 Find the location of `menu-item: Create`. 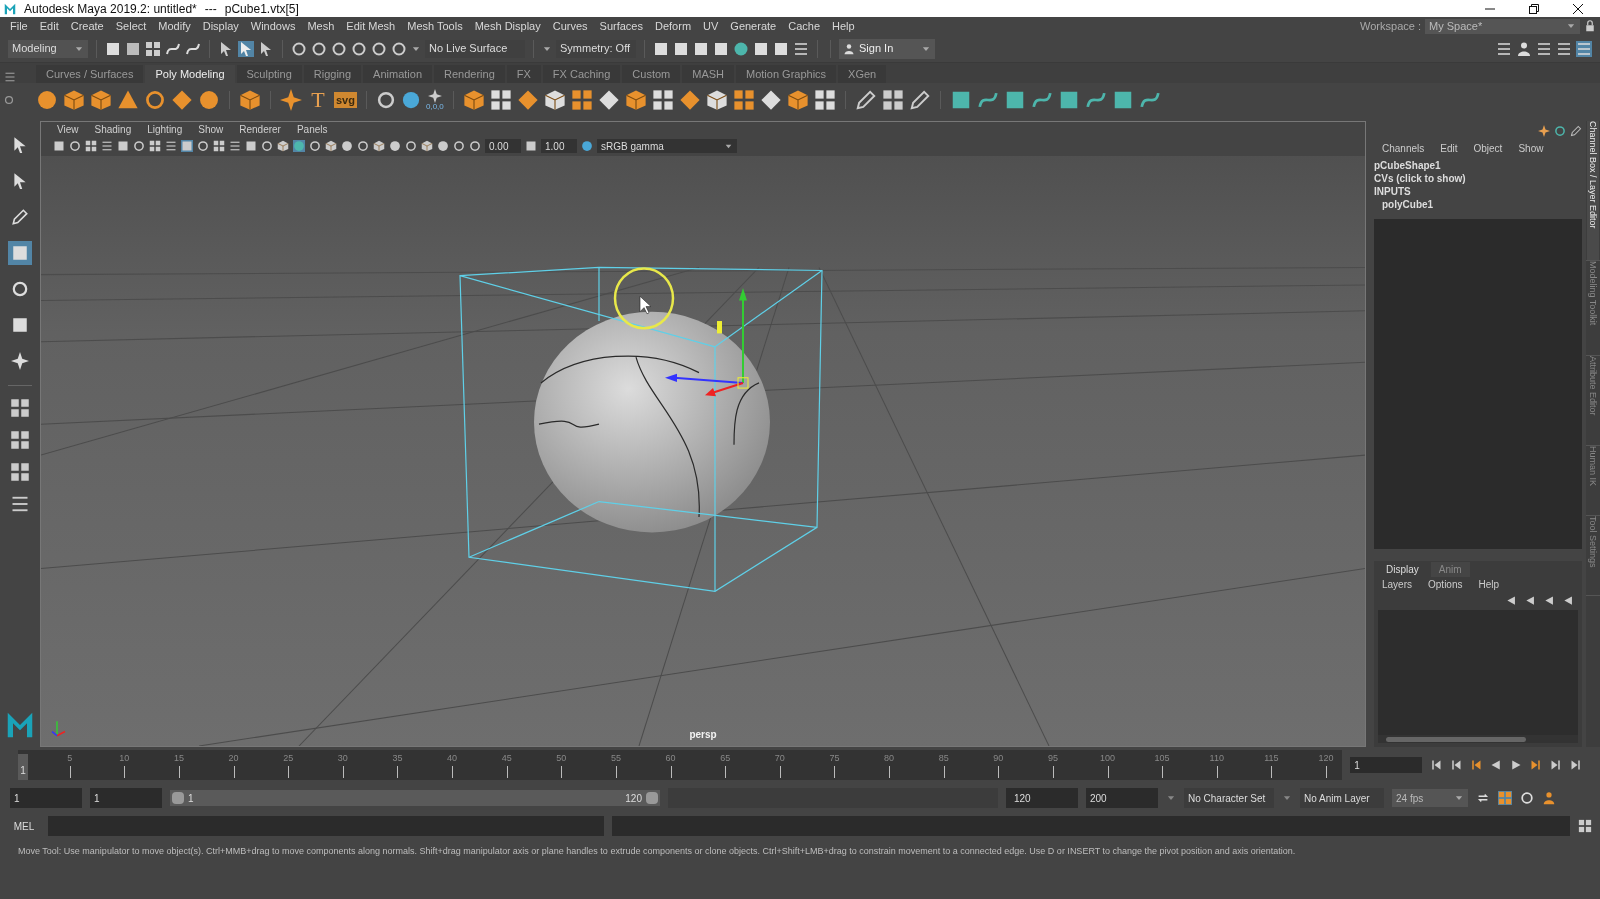

menu-item: Create is located at coordinates (87, 26).